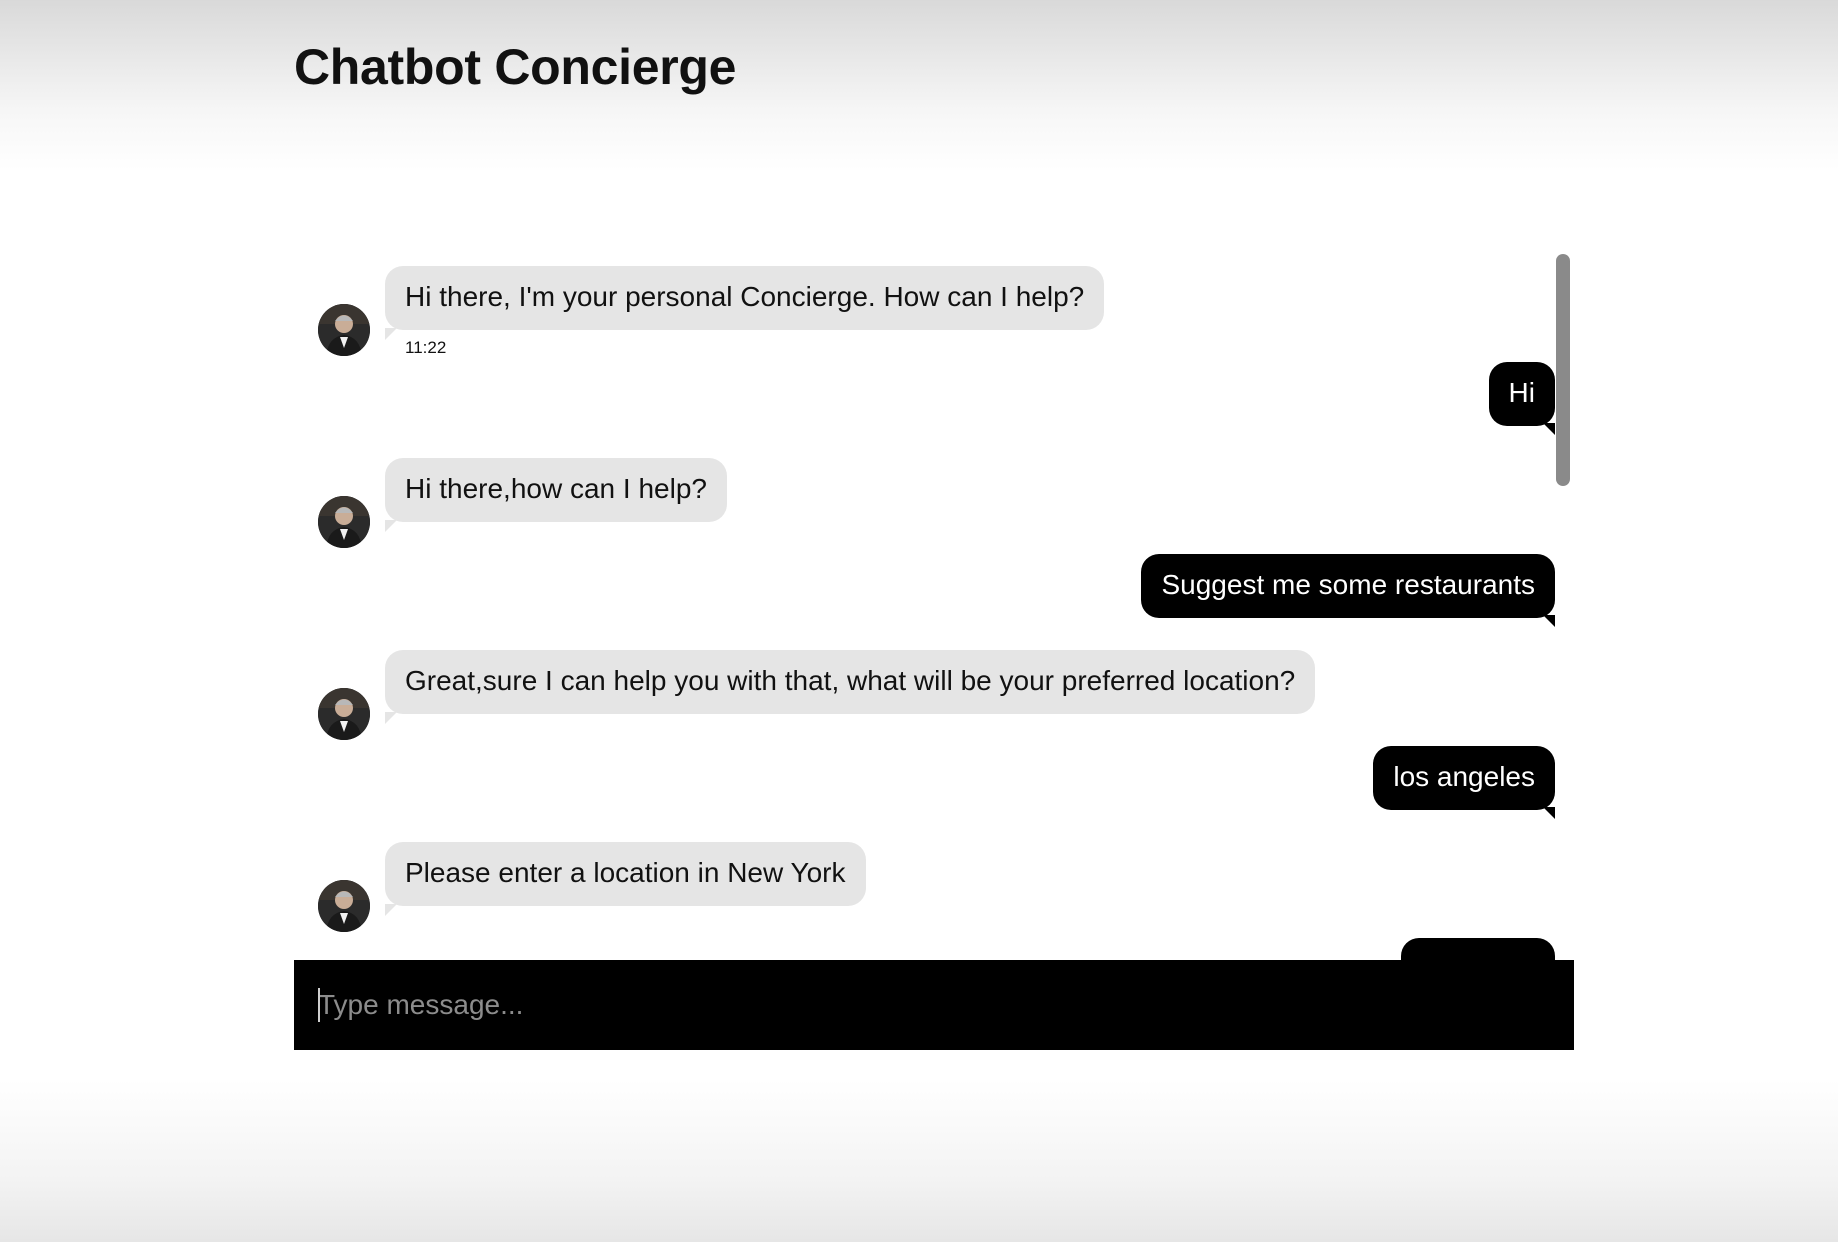 Image resolution: width=1838 pixels, height=1242 pixels. I want to click on message-input, so click(932, 1005).